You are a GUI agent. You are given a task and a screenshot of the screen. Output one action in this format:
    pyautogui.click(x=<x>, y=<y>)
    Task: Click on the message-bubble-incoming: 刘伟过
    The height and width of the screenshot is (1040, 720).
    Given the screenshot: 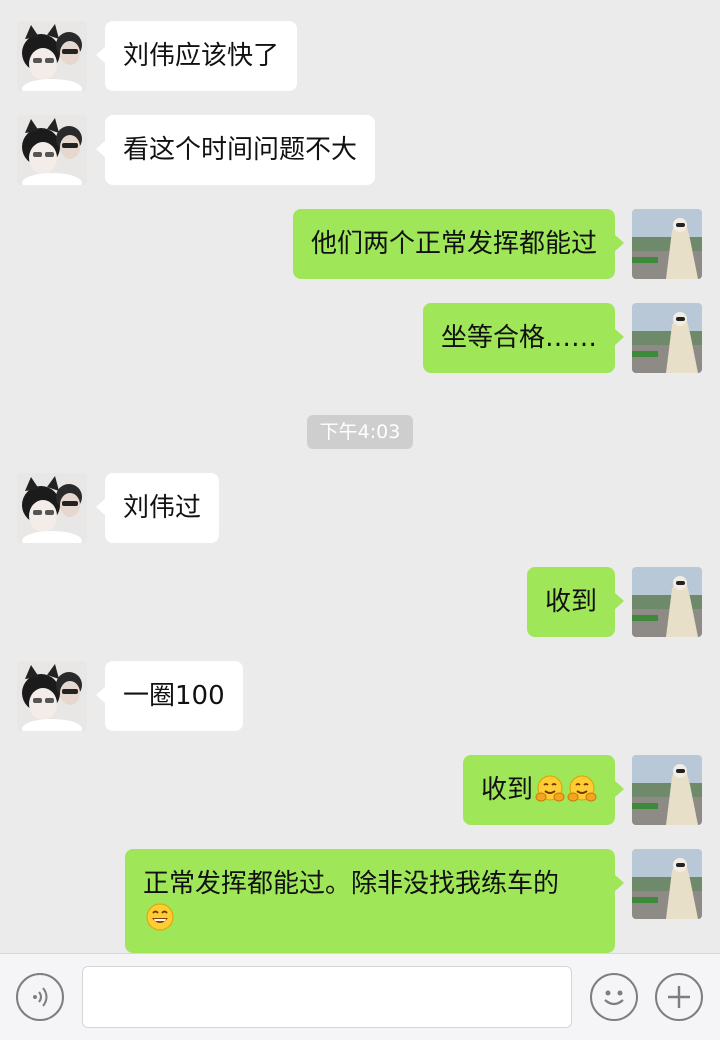 What is the action you would take?
    pyautogui.click(x=157, y=508)
    